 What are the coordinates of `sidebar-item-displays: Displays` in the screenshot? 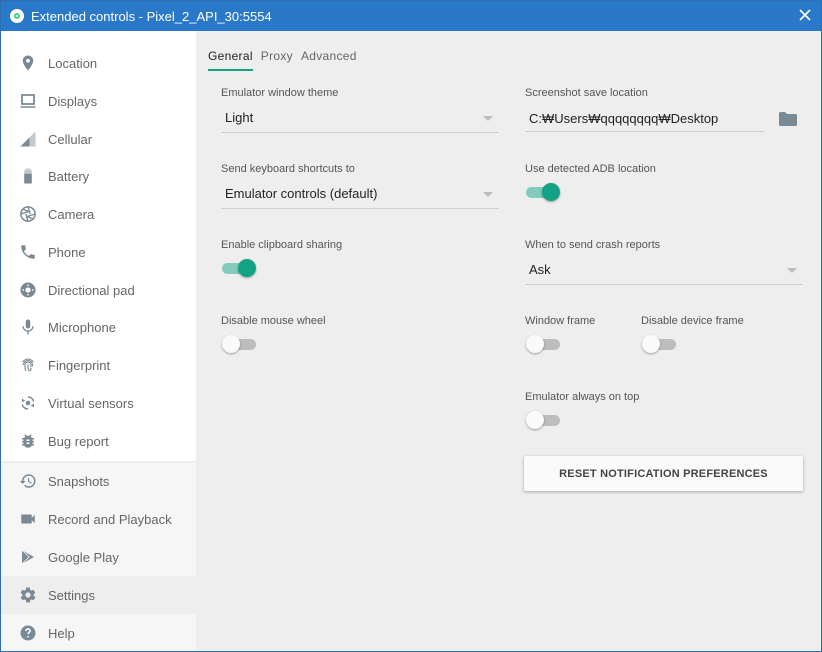 It's located at (98, 101).